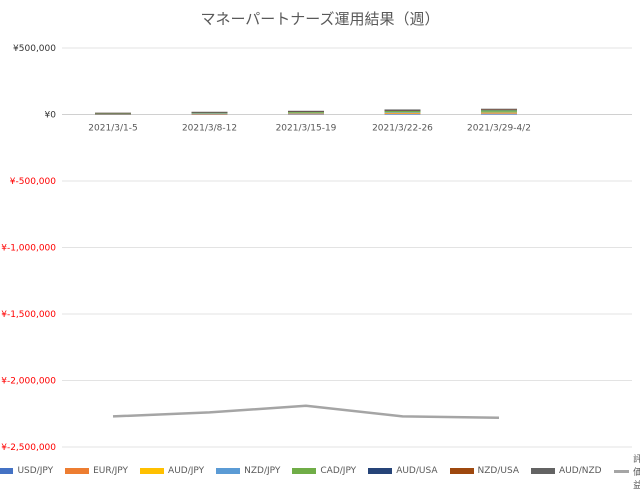 The height and width of the screenshot is (491, 640). Describe the element at coordinates (28, 448) in the screenshot. I see `y-tick-label: ¥-2,500,000` at that location.